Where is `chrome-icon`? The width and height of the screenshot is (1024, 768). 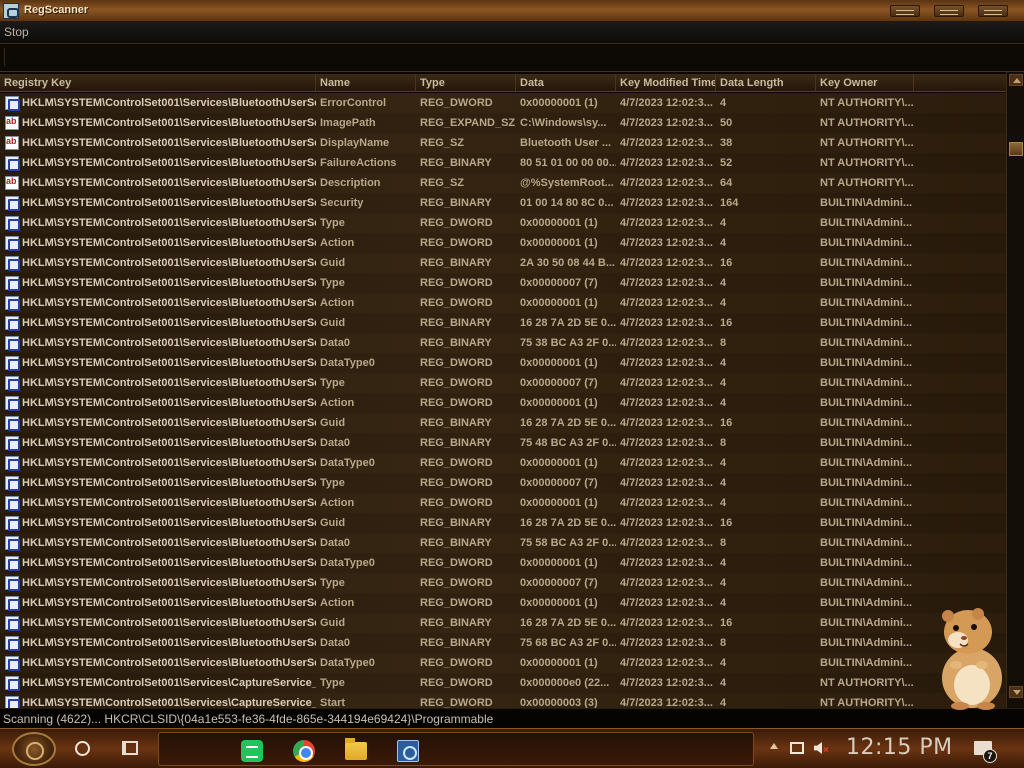
chrome-icon is located at coordinates (304, 751).